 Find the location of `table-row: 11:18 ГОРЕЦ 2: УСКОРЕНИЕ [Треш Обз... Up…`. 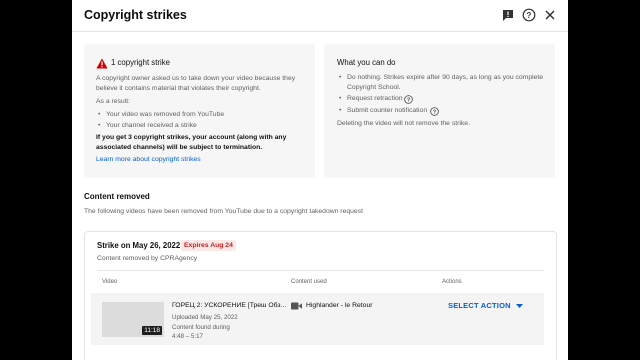

table-row: 11:18 ГОРЕЦ 2: УСКОРЕНИЕ [Треш Обз... Up… is located at coordinates (317, 319).